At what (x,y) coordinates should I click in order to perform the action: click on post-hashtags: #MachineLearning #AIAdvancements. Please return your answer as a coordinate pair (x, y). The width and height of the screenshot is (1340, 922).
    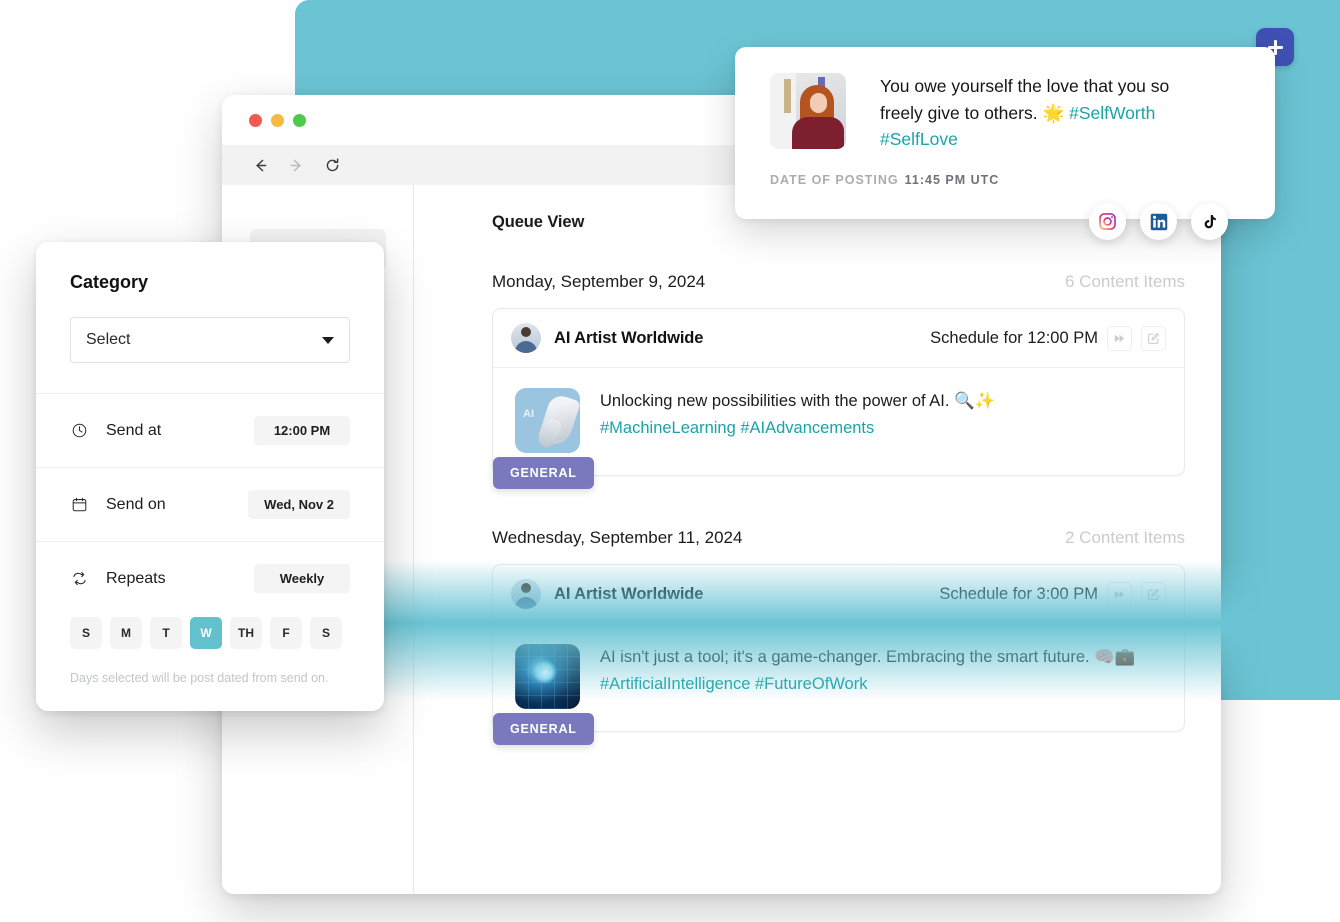
    Looking at the image, I should click on (737, 427).